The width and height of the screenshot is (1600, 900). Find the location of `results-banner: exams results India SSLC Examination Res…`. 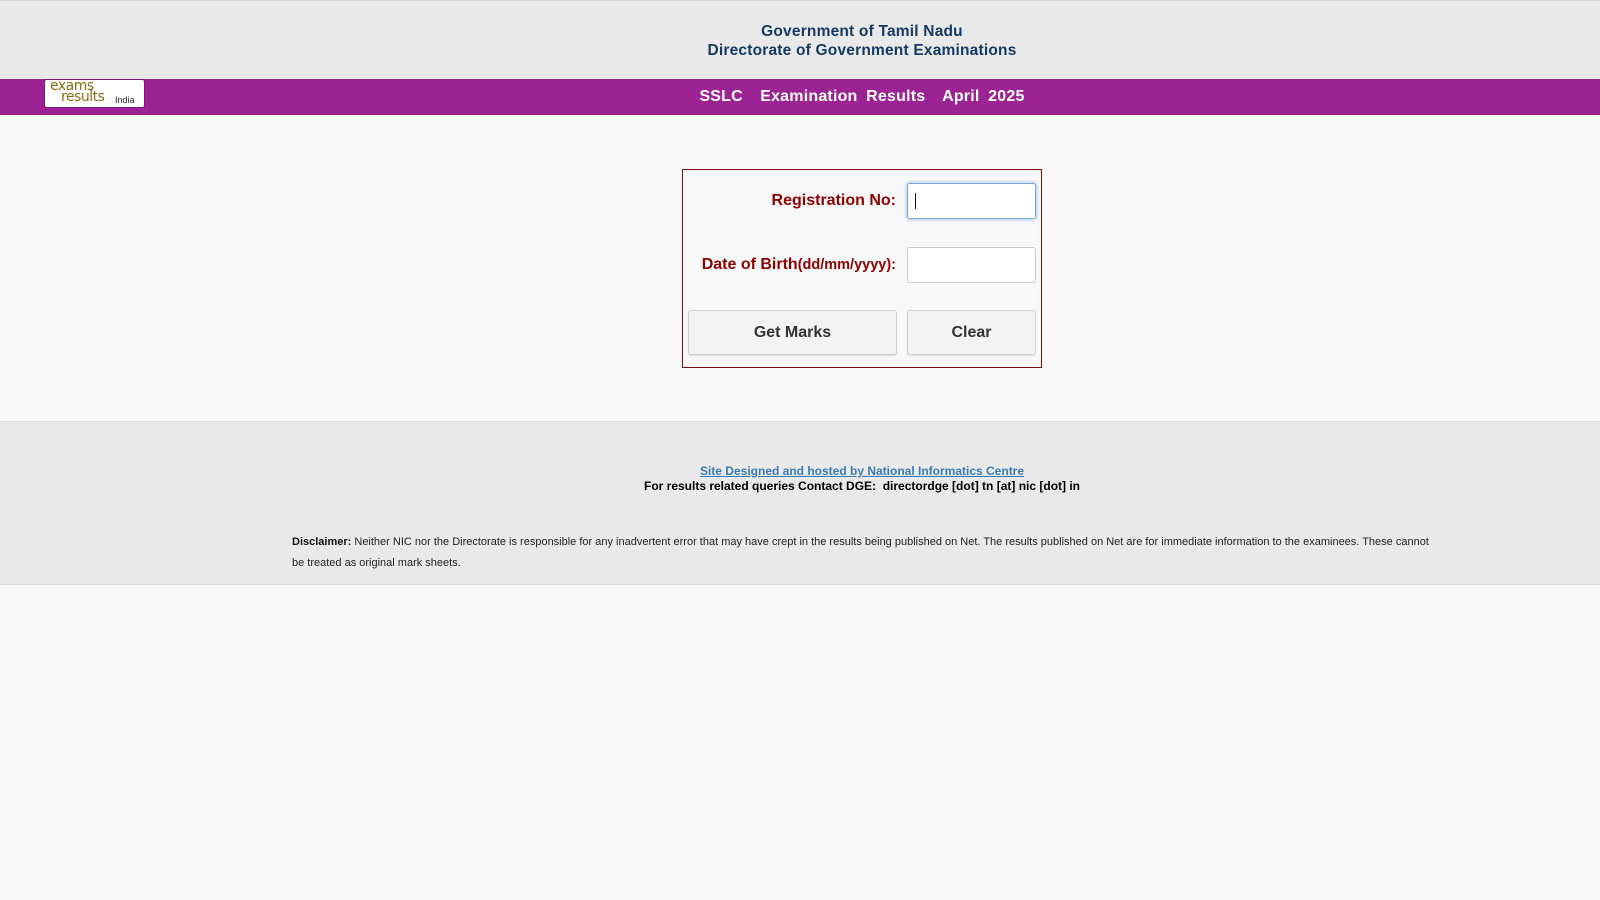

results-banner: exams results India SSLC Examination Res… is located at coordinates (800, 97).